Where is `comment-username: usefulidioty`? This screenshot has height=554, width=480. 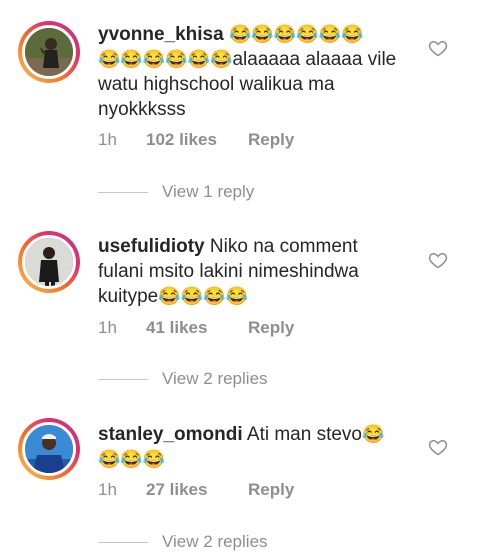 comment-username: usefulidioty is located at coordinates (151, 246).